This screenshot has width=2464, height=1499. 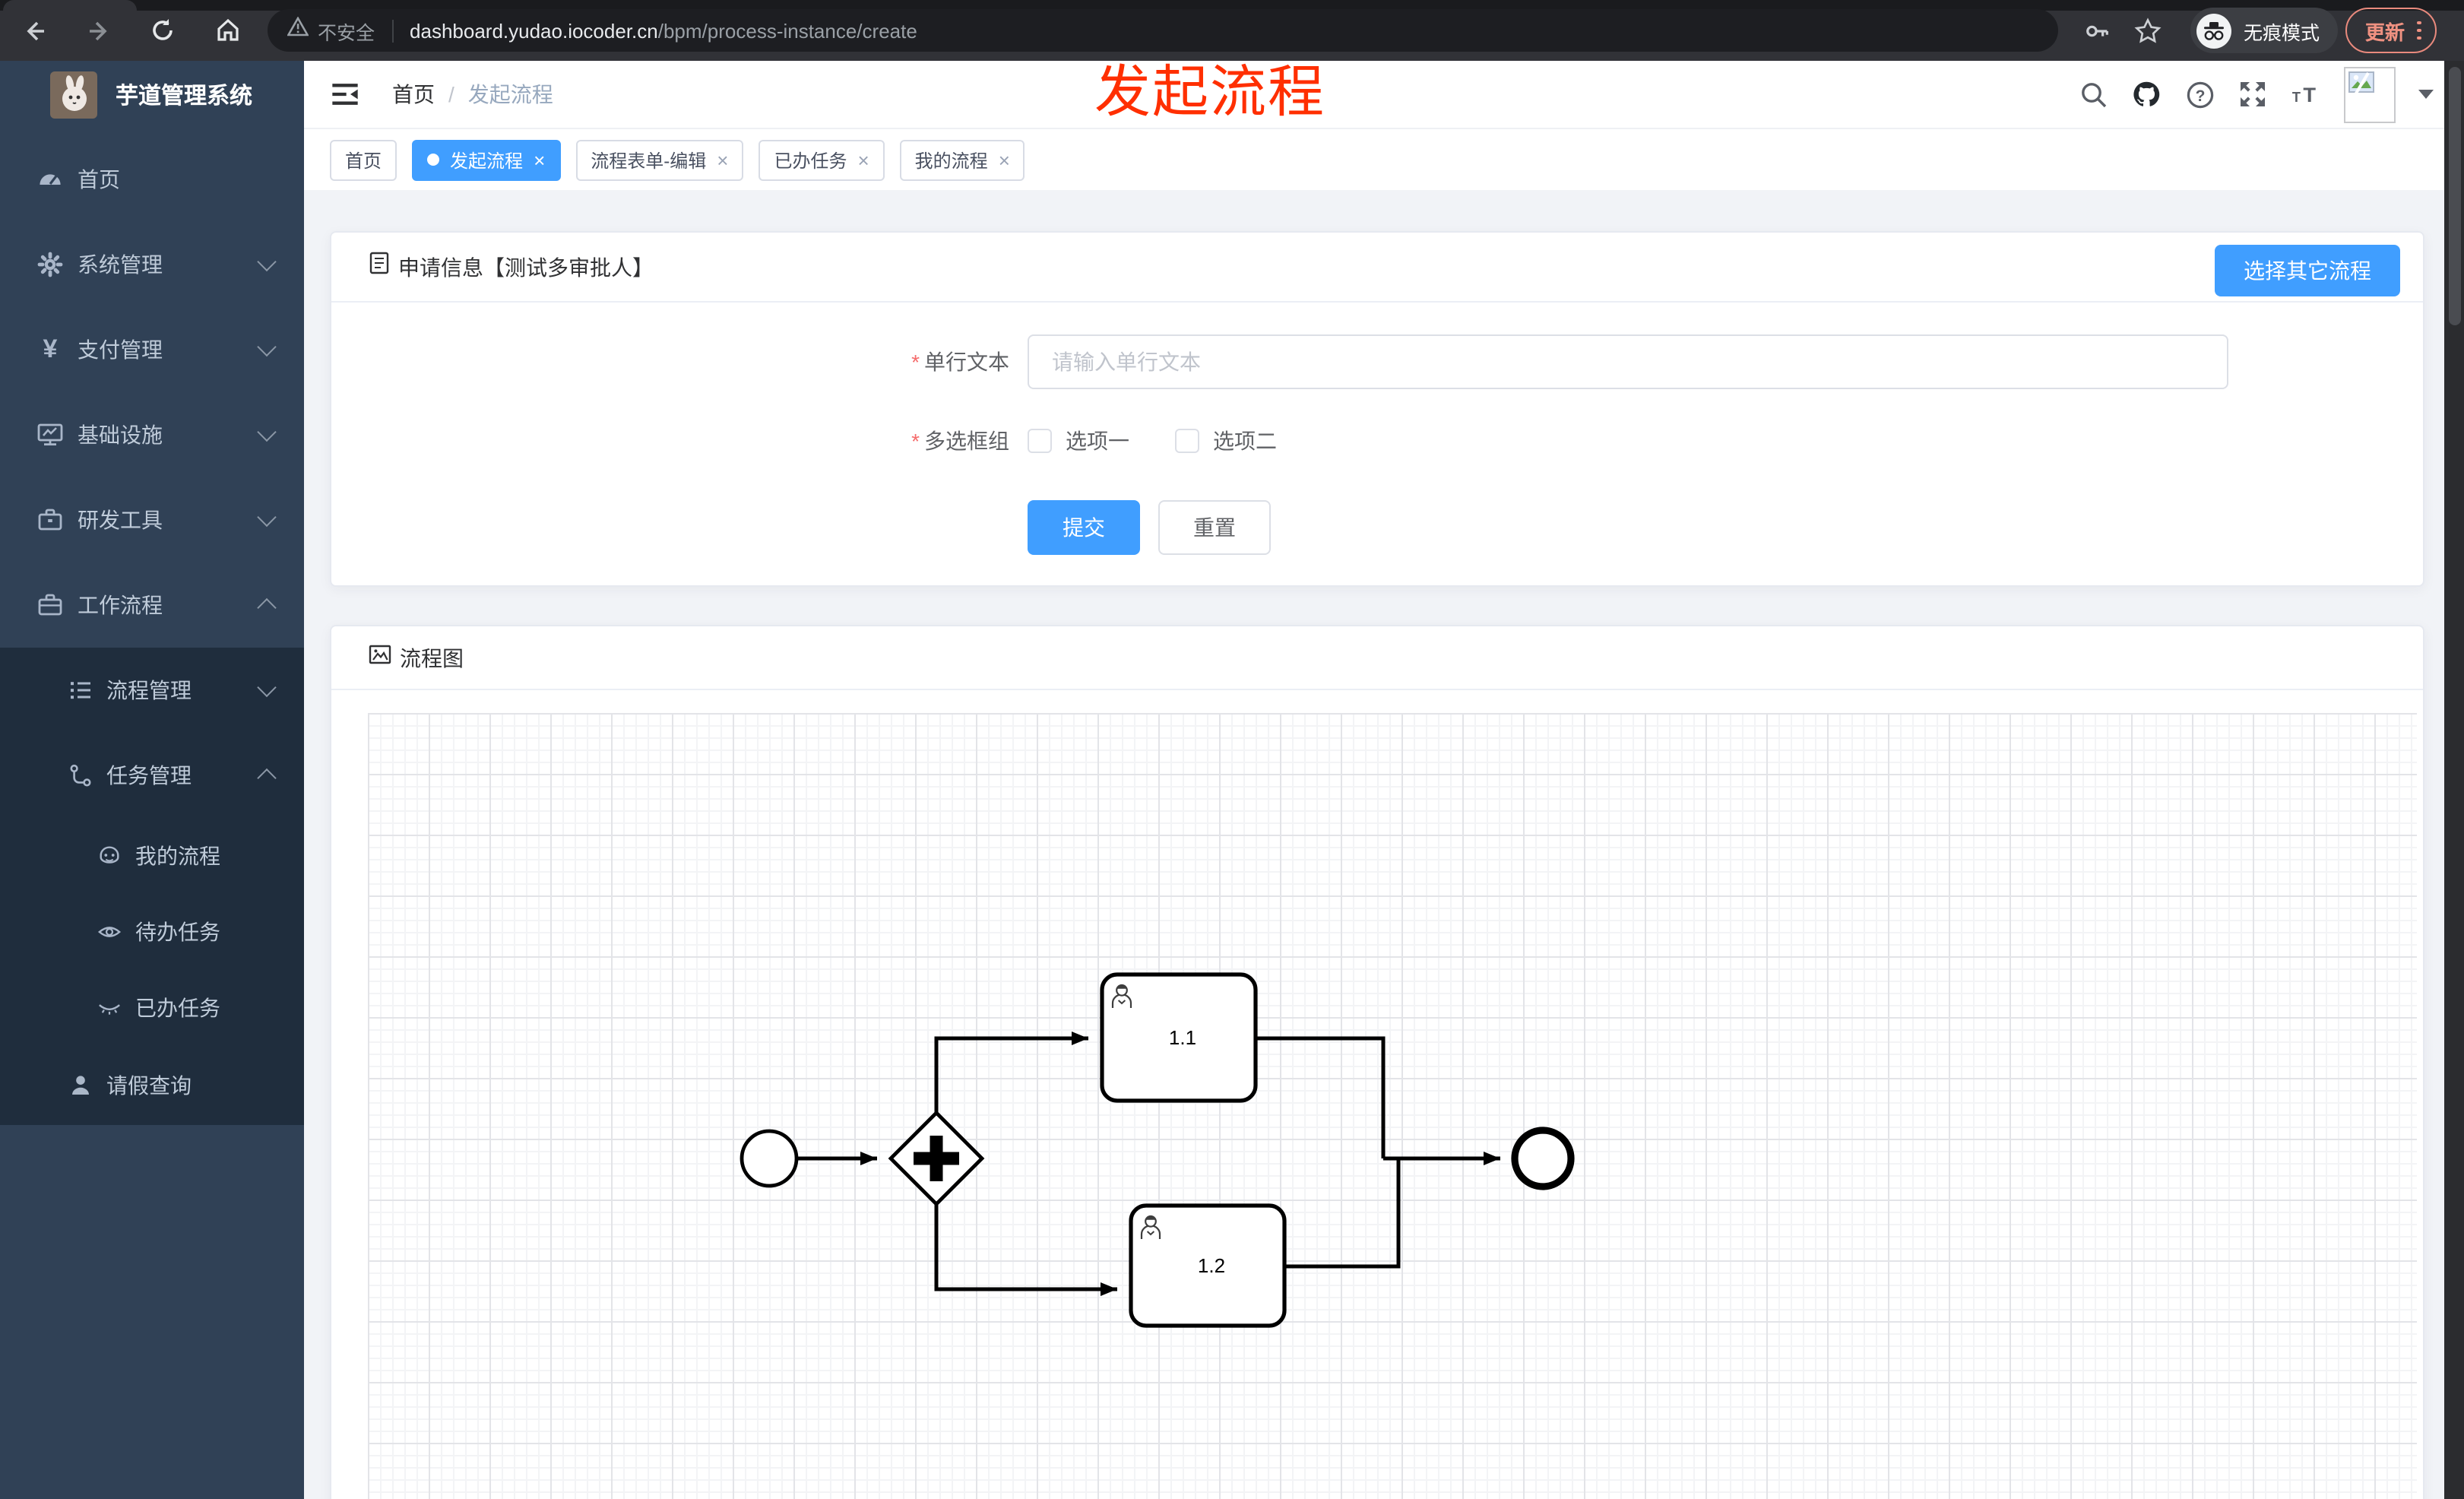 I want to click on tab-start-process: 发起流程 ×, so click(x=486, y=160).